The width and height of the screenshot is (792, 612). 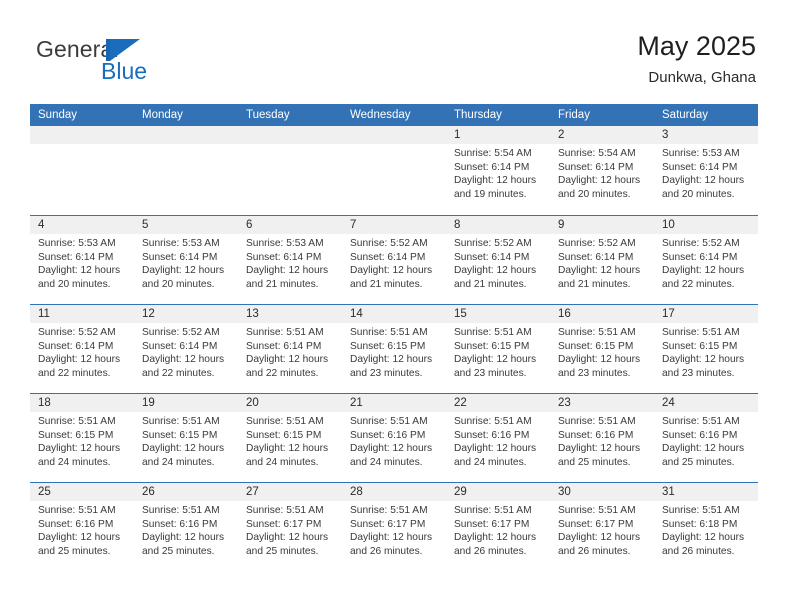 I want to click on daylight-text: Daylight: 12 hours and 23 minutes., so click(x=599, y=366).